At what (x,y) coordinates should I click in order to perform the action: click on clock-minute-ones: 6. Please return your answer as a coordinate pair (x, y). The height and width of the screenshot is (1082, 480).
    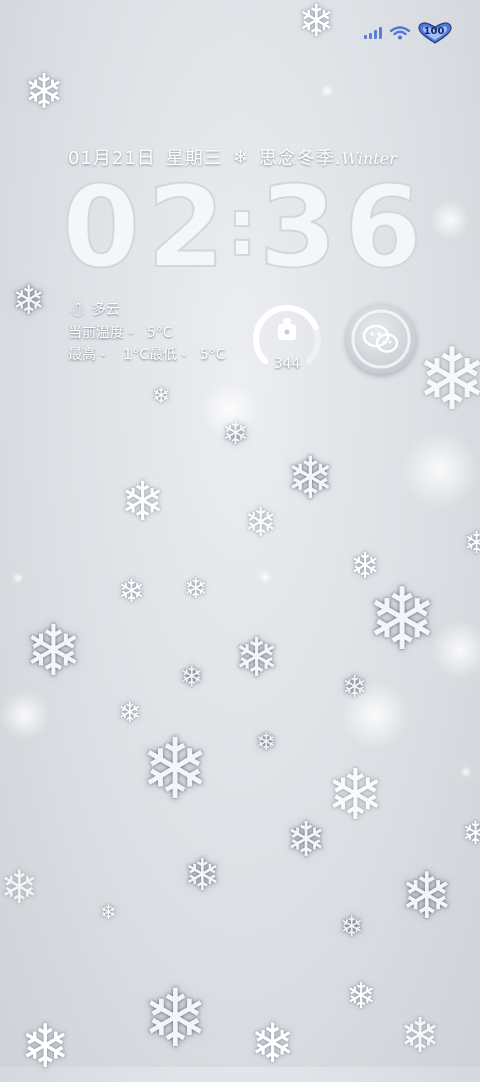
    Looking at the image, I should click on (383, 228).